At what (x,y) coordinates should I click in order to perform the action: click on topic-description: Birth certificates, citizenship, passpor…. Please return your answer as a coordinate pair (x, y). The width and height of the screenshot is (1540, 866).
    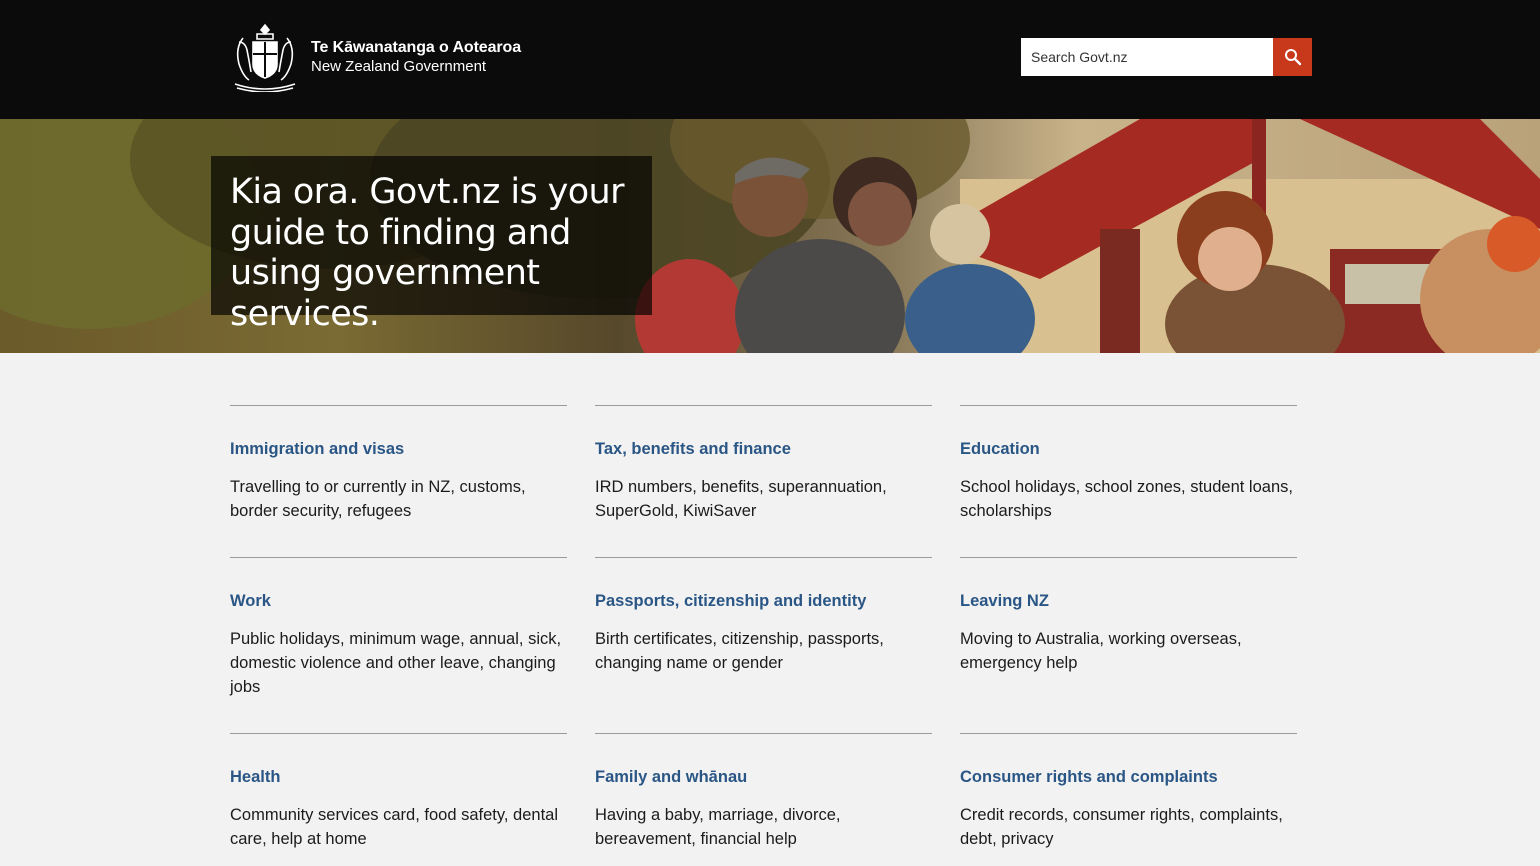
    Looking at the image, I should click on (739, 651).